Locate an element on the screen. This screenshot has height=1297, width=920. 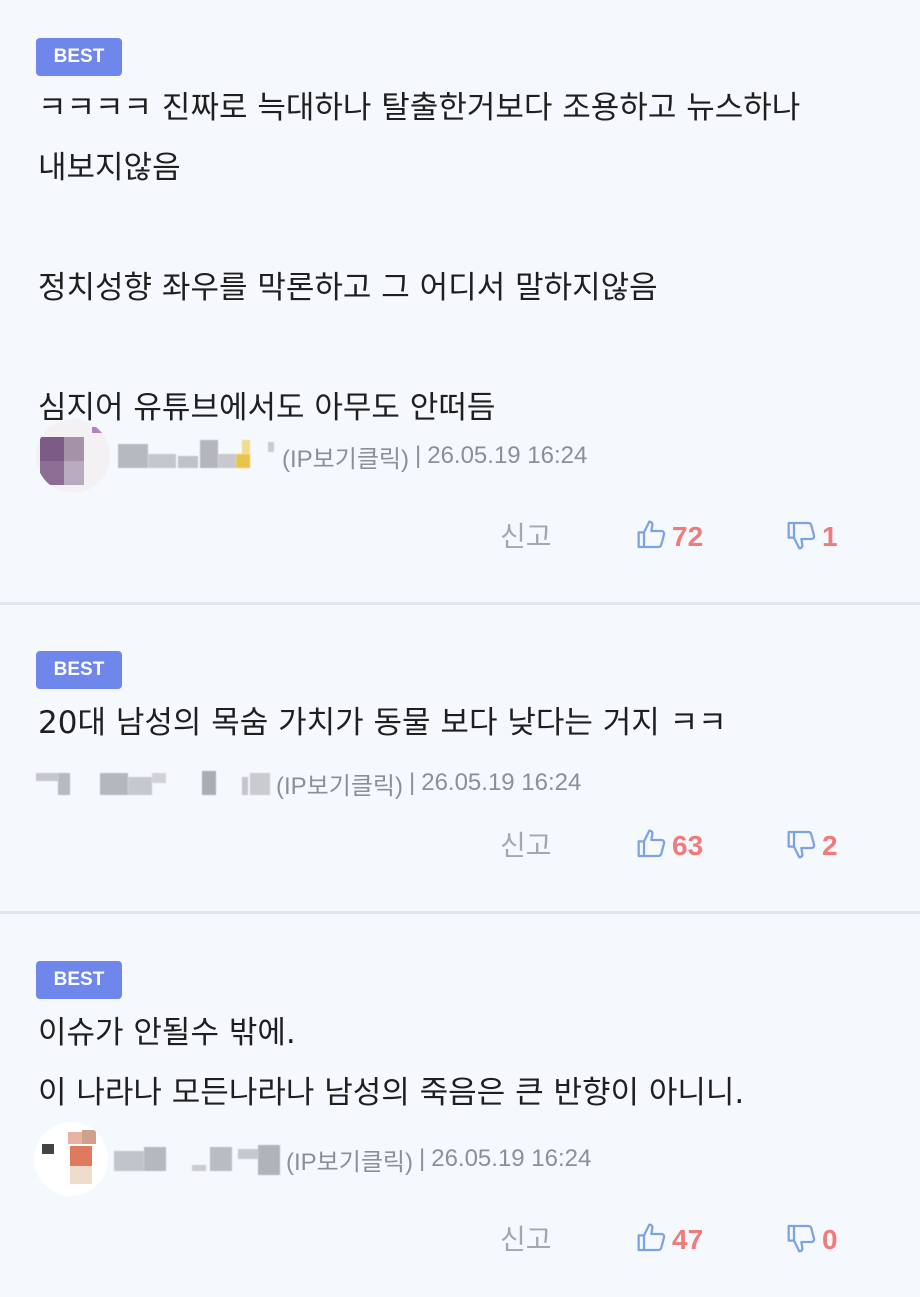
like-count: 63 is located at coordinates (688, 845).